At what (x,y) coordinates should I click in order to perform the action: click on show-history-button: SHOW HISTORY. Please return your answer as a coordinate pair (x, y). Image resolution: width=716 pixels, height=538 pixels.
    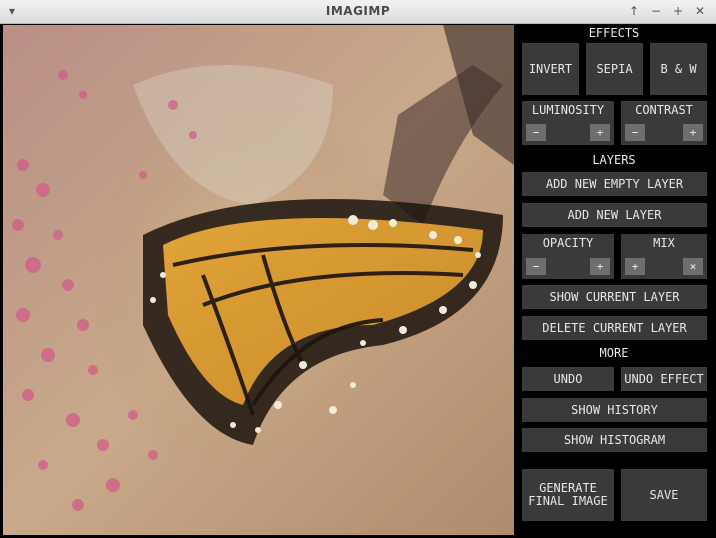
    Looking at the image, I should click on (614, 410).